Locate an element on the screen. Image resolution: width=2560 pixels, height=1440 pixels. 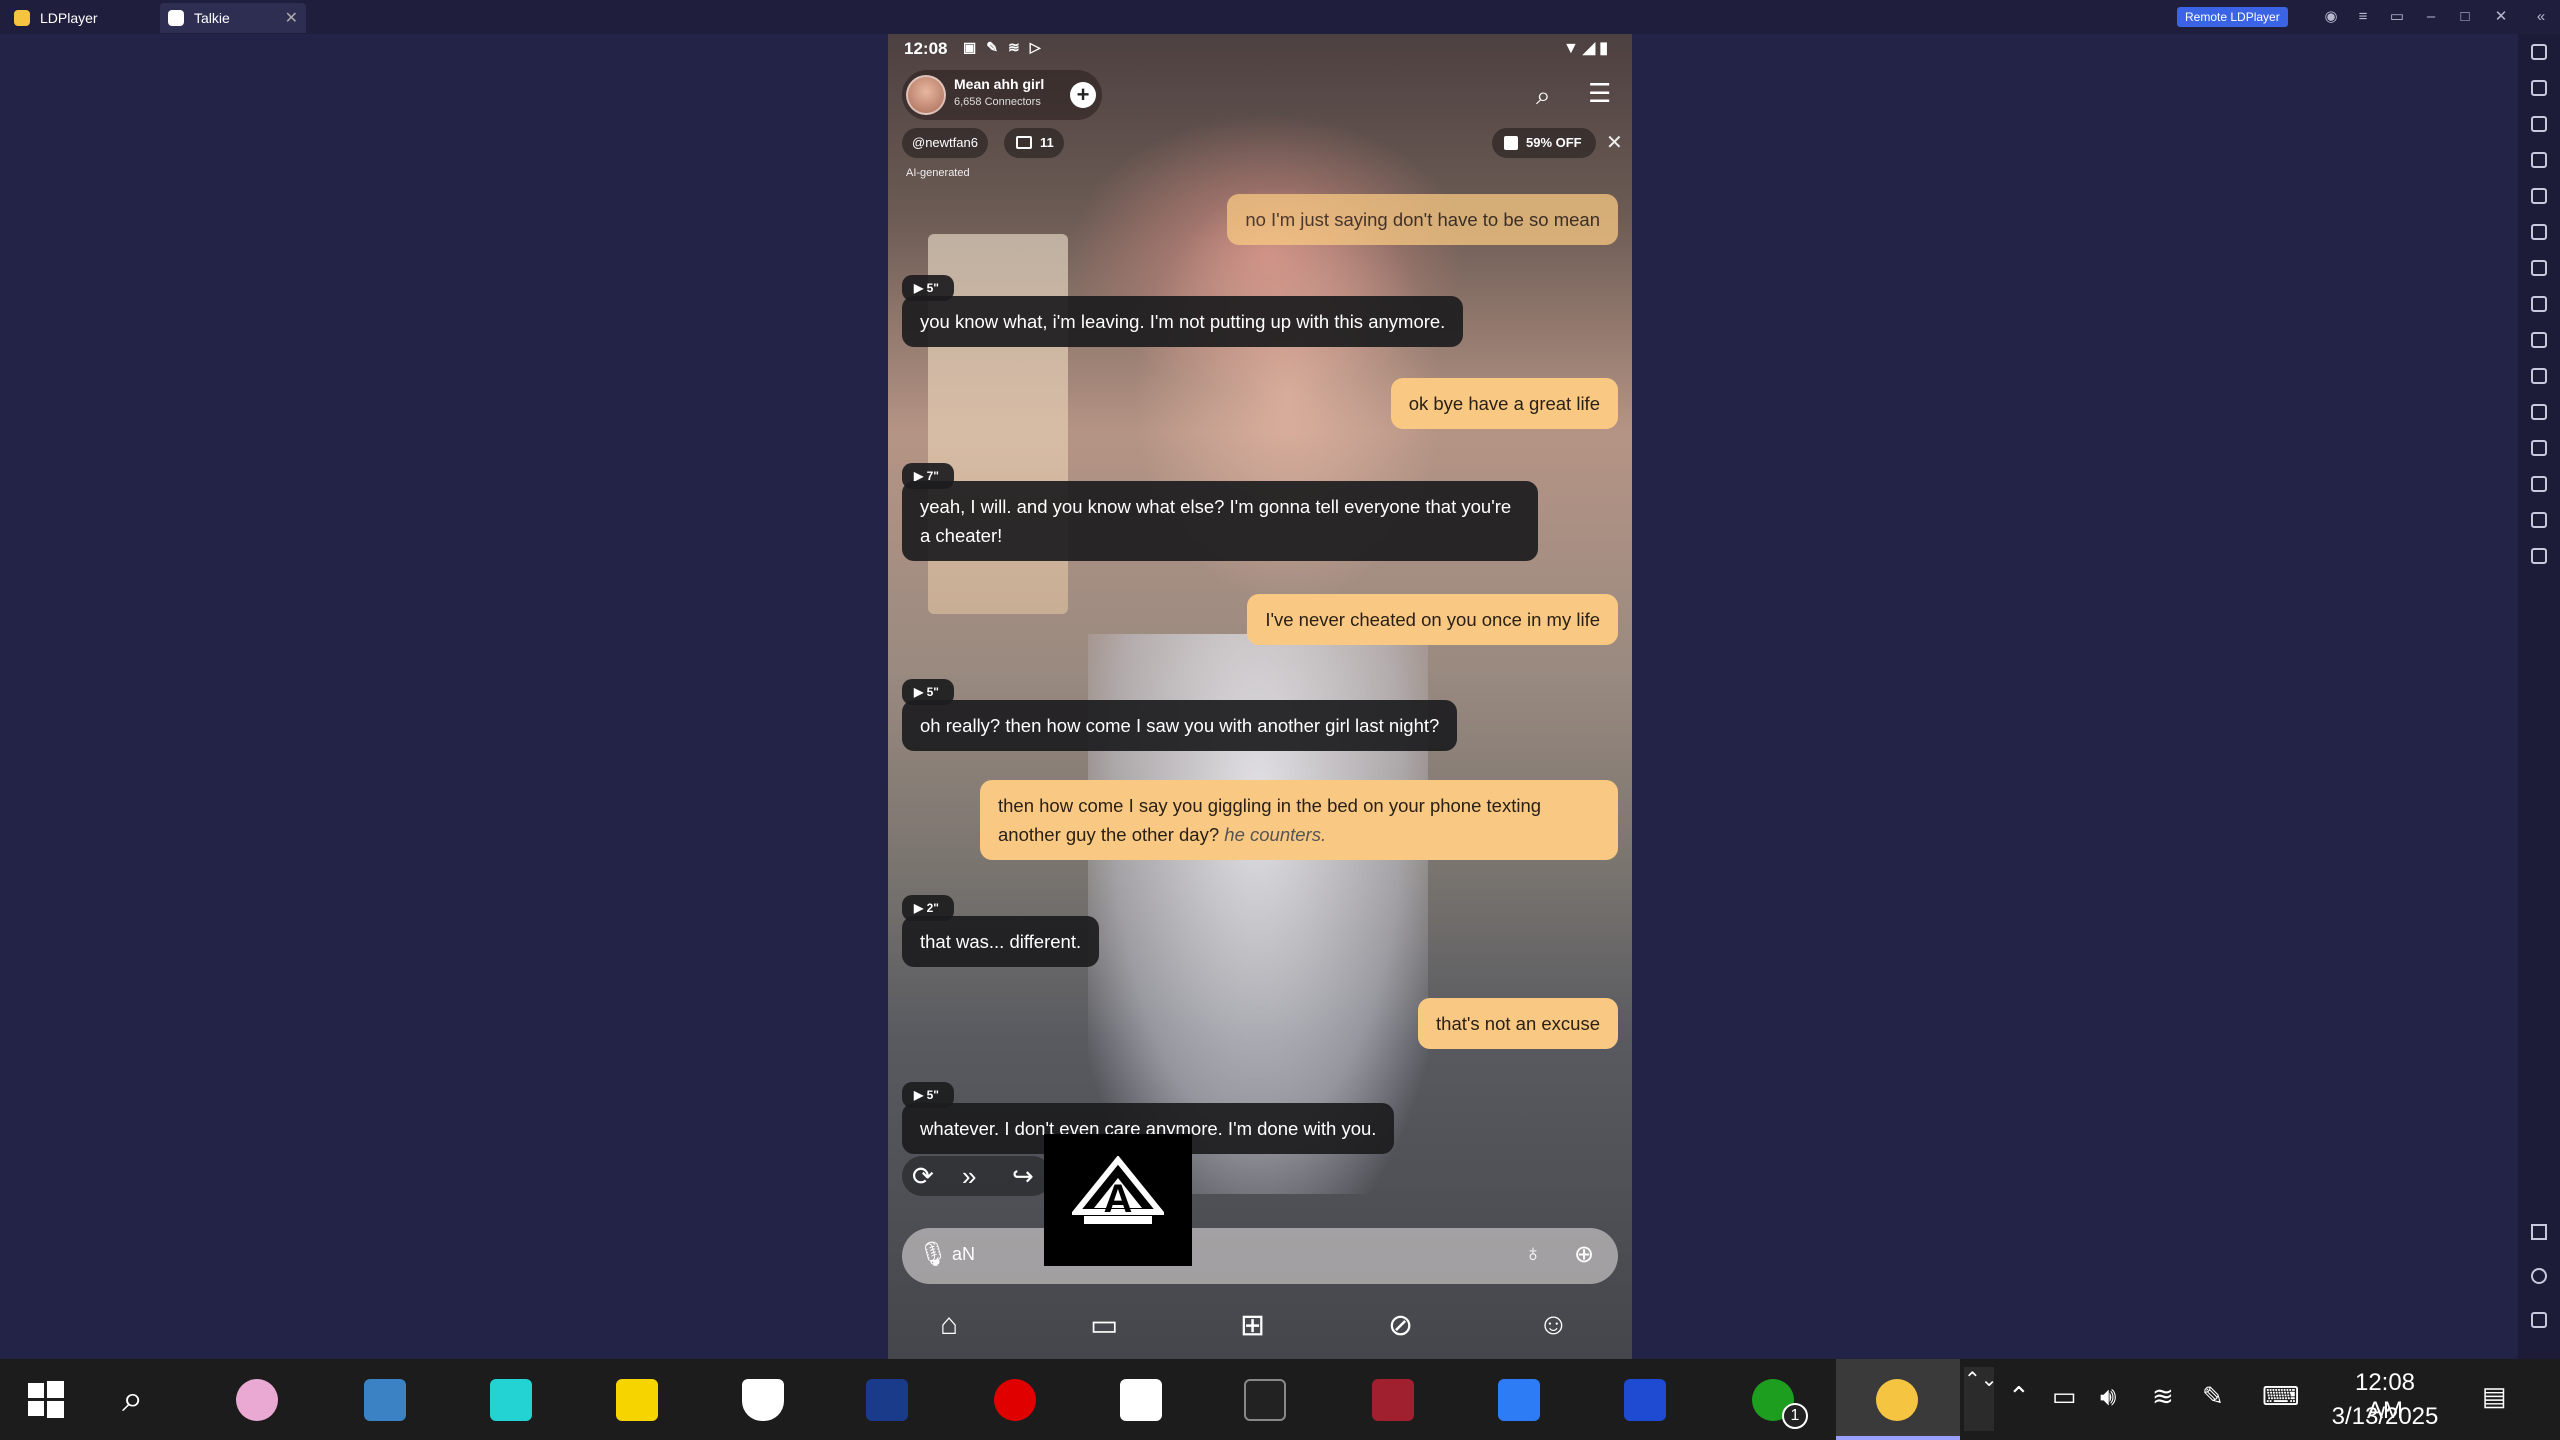
screenshot-icon is located at coordinates (2539, 268).